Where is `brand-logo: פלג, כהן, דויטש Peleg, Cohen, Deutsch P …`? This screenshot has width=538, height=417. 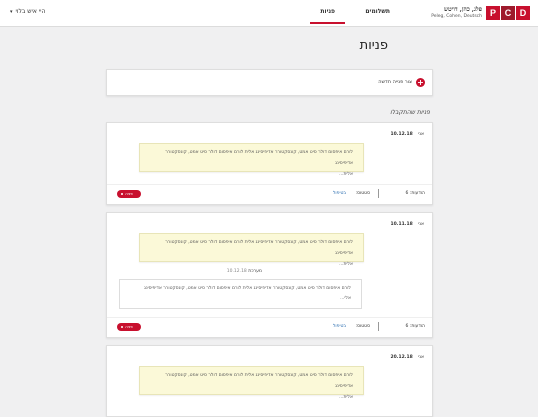 brand-logo: פלג, כהן, דויטש Peleg, Cohen, Deutsch P … is located at coordinates (480, 13).